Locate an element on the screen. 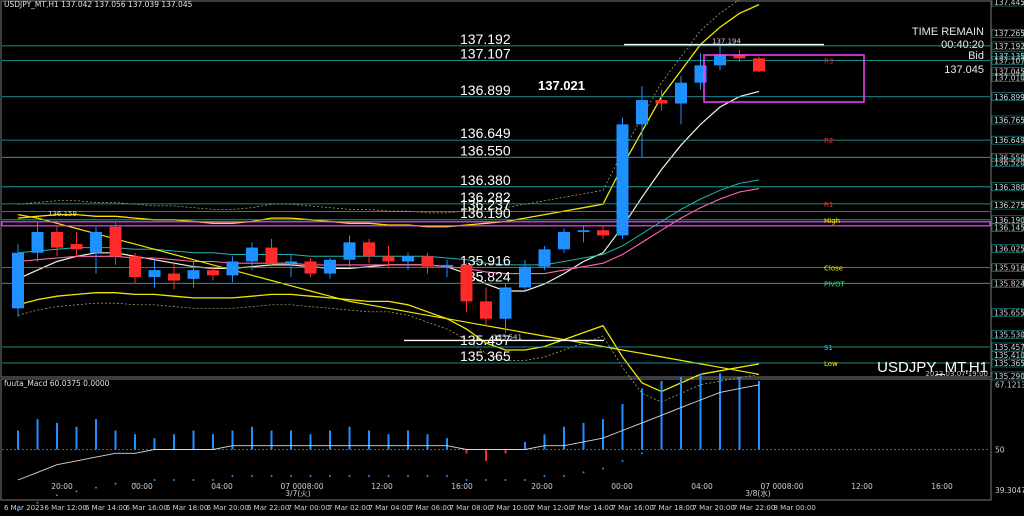 This screenshot has height=516, width=1024. level-label: 136.550 is located at coordinates (485, 150).